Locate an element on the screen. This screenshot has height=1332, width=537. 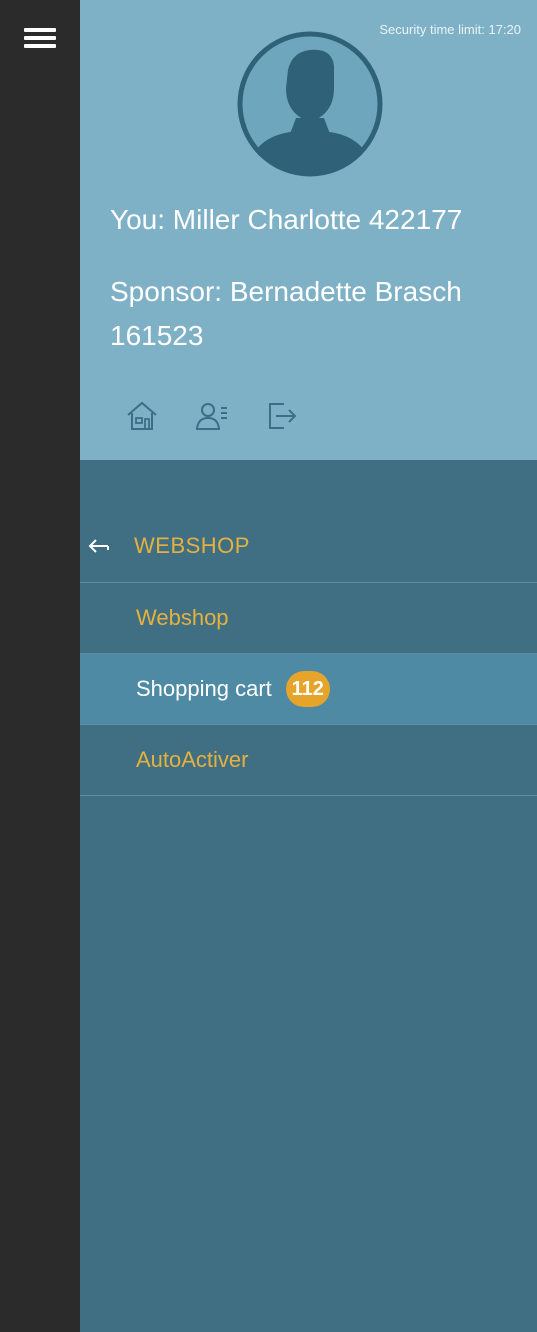
back-to-webshop: WEBSHOP is located at coordinates (308, 546).